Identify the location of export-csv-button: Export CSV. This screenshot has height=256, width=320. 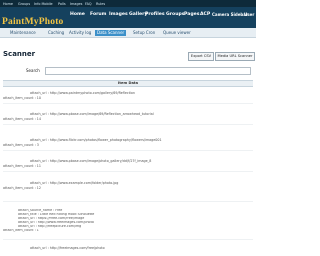
(201, 56).